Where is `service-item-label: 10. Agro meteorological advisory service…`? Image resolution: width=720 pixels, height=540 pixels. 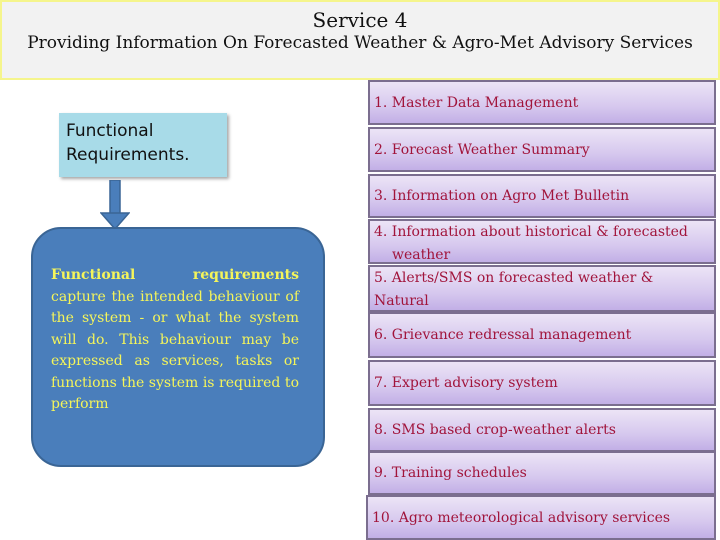 service-item-label: 10. Agro meteorological advisory service… is located at coordinates (521, 517).